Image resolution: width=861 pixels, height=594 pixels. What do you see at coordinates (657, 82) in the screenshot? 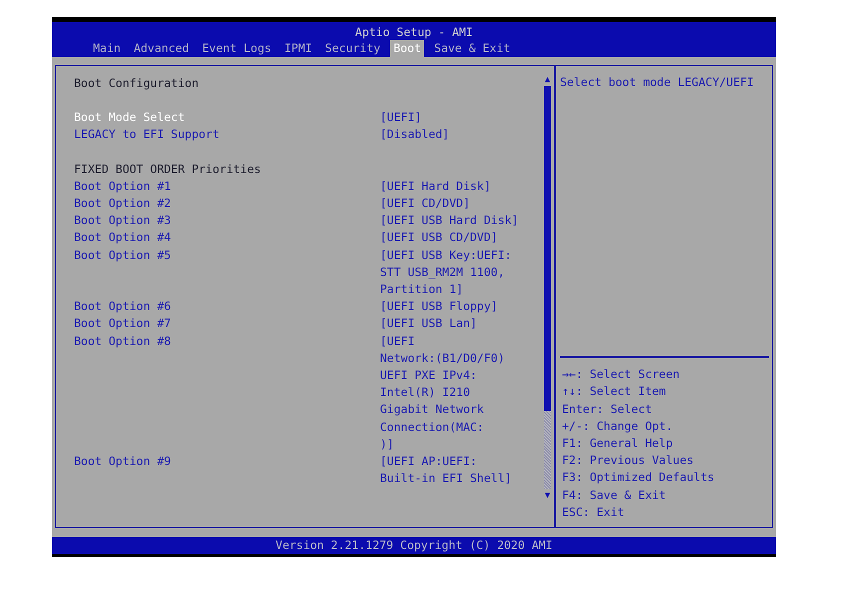
I see `help-text: Select boot mode LEGACY/UEFI` at bounding box center [657, 82].